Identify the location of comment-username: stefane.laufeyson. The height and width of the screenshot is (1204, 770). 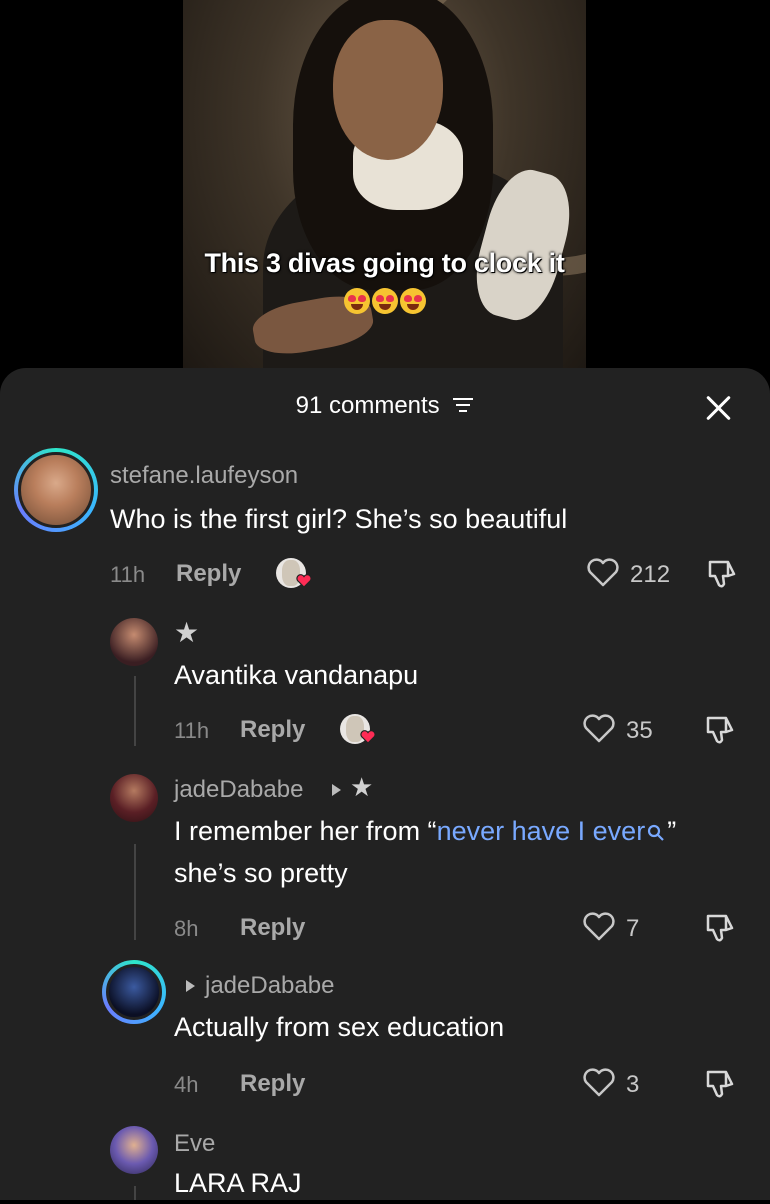
(204, 476).